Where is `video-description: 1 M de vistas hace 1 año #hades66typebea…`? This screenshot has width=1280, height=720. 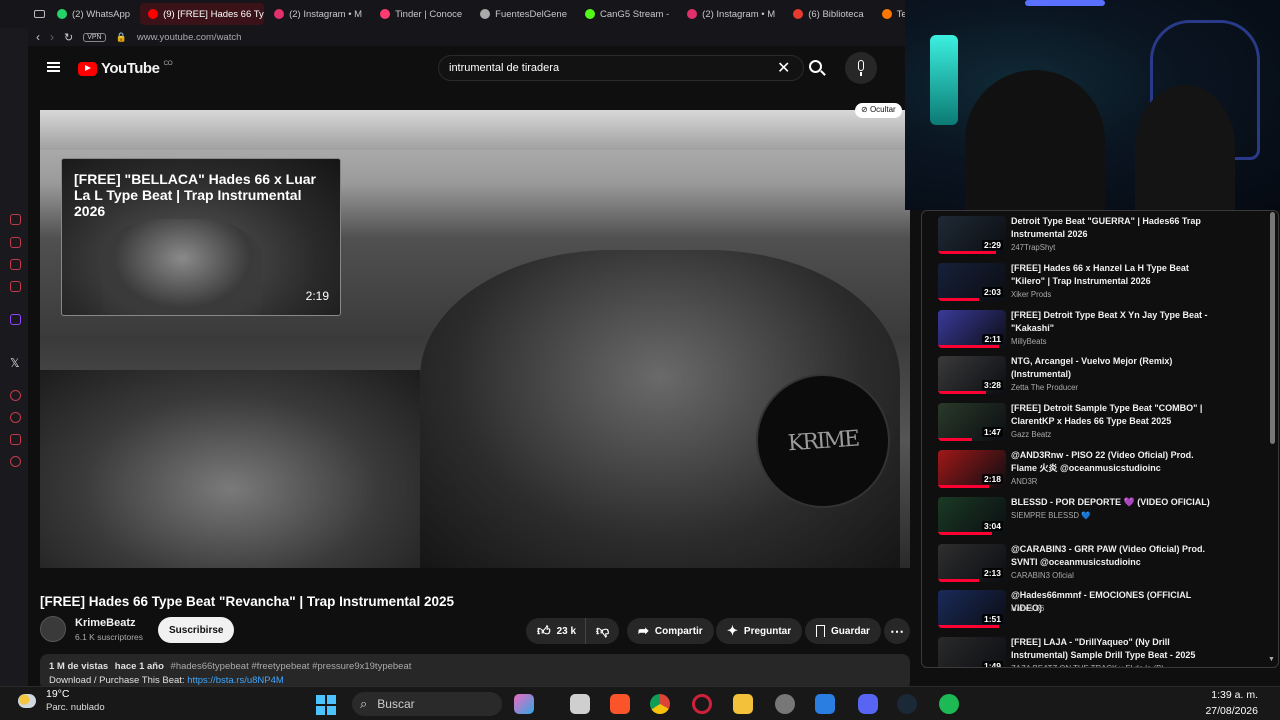
video-description: 1 M de vistas hace 1 año #hades66typebea… is located at coordinates (475, 672).